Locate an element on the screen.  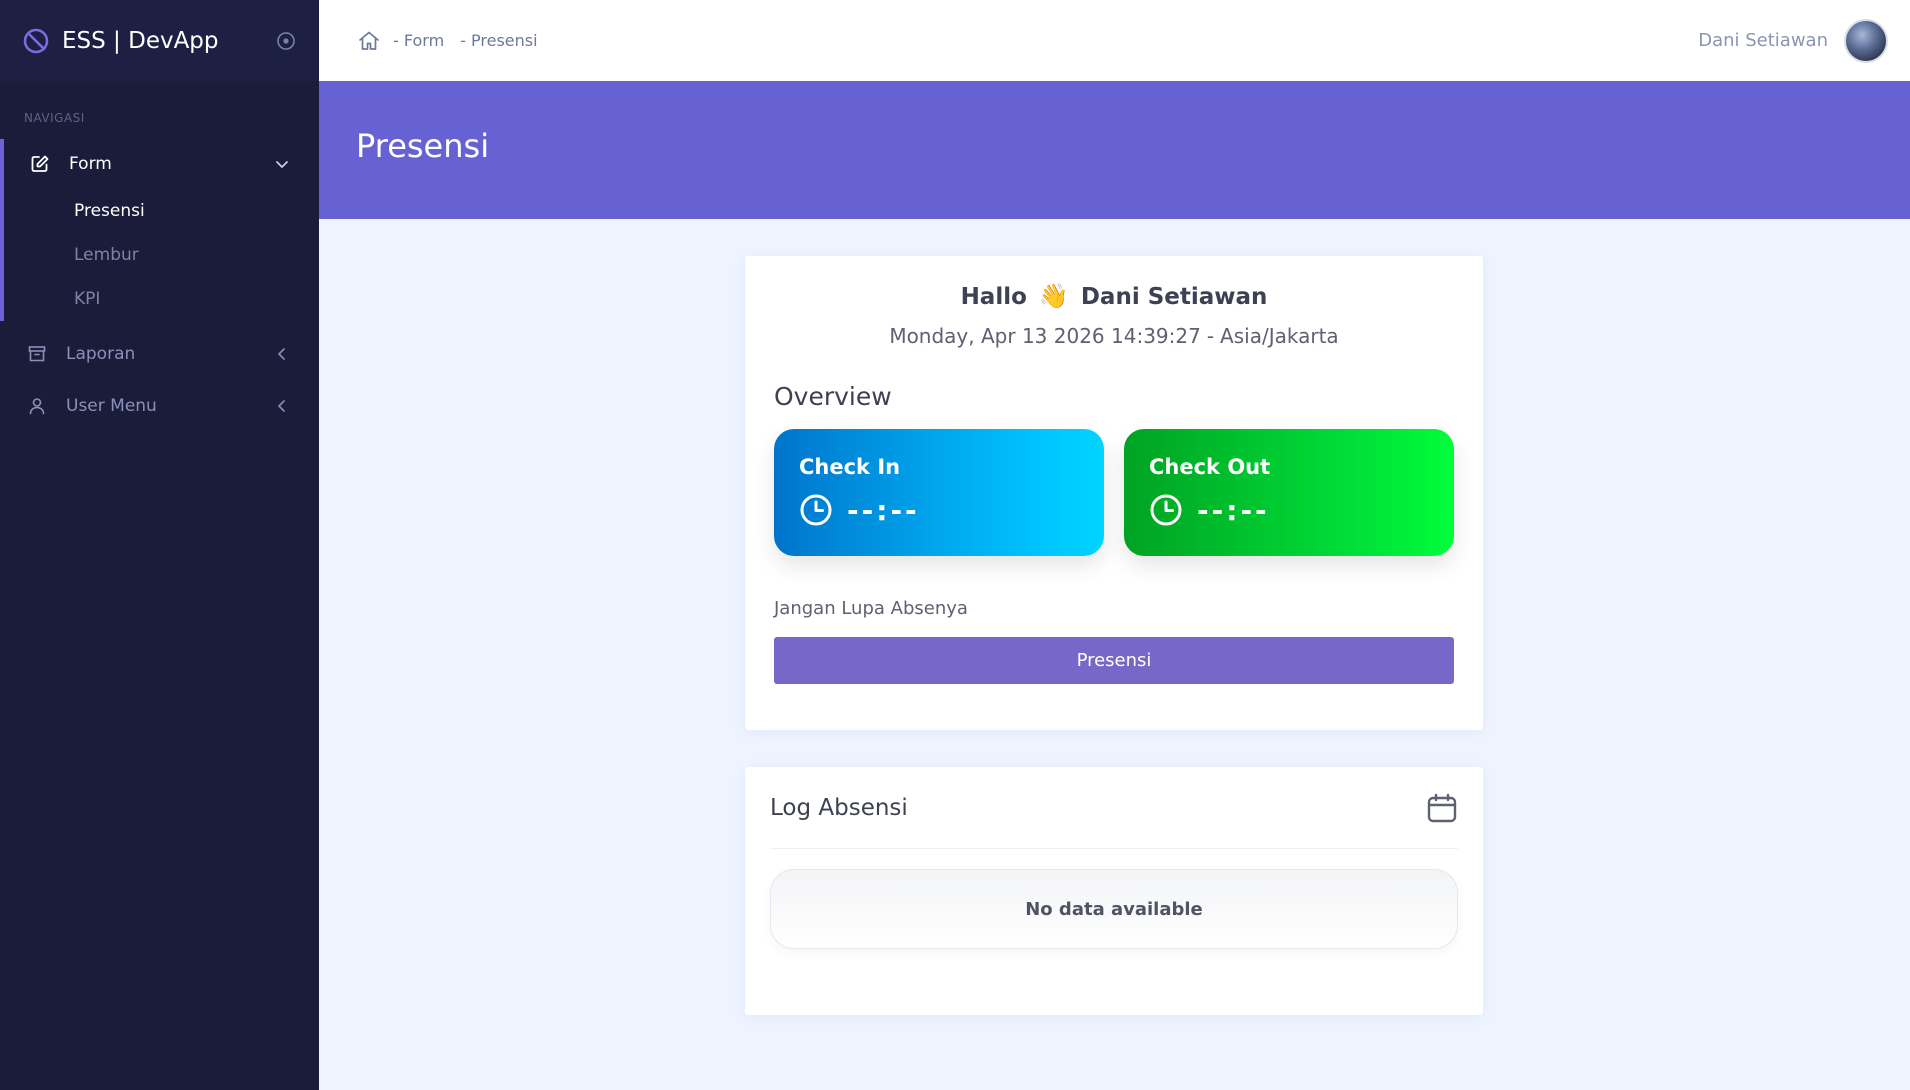
check-out-time: --:-- is located at coordinates (1233, 510).